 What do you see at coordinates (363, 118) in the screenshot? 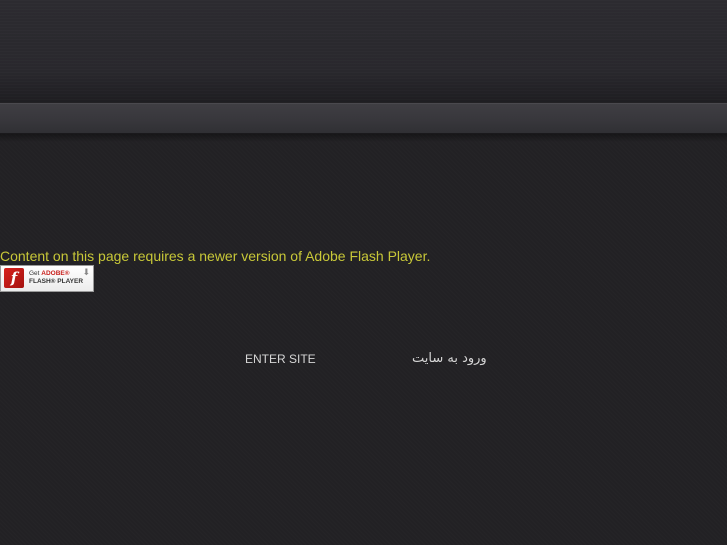
I see `navigation-bar` at bounding box center [363, 118].